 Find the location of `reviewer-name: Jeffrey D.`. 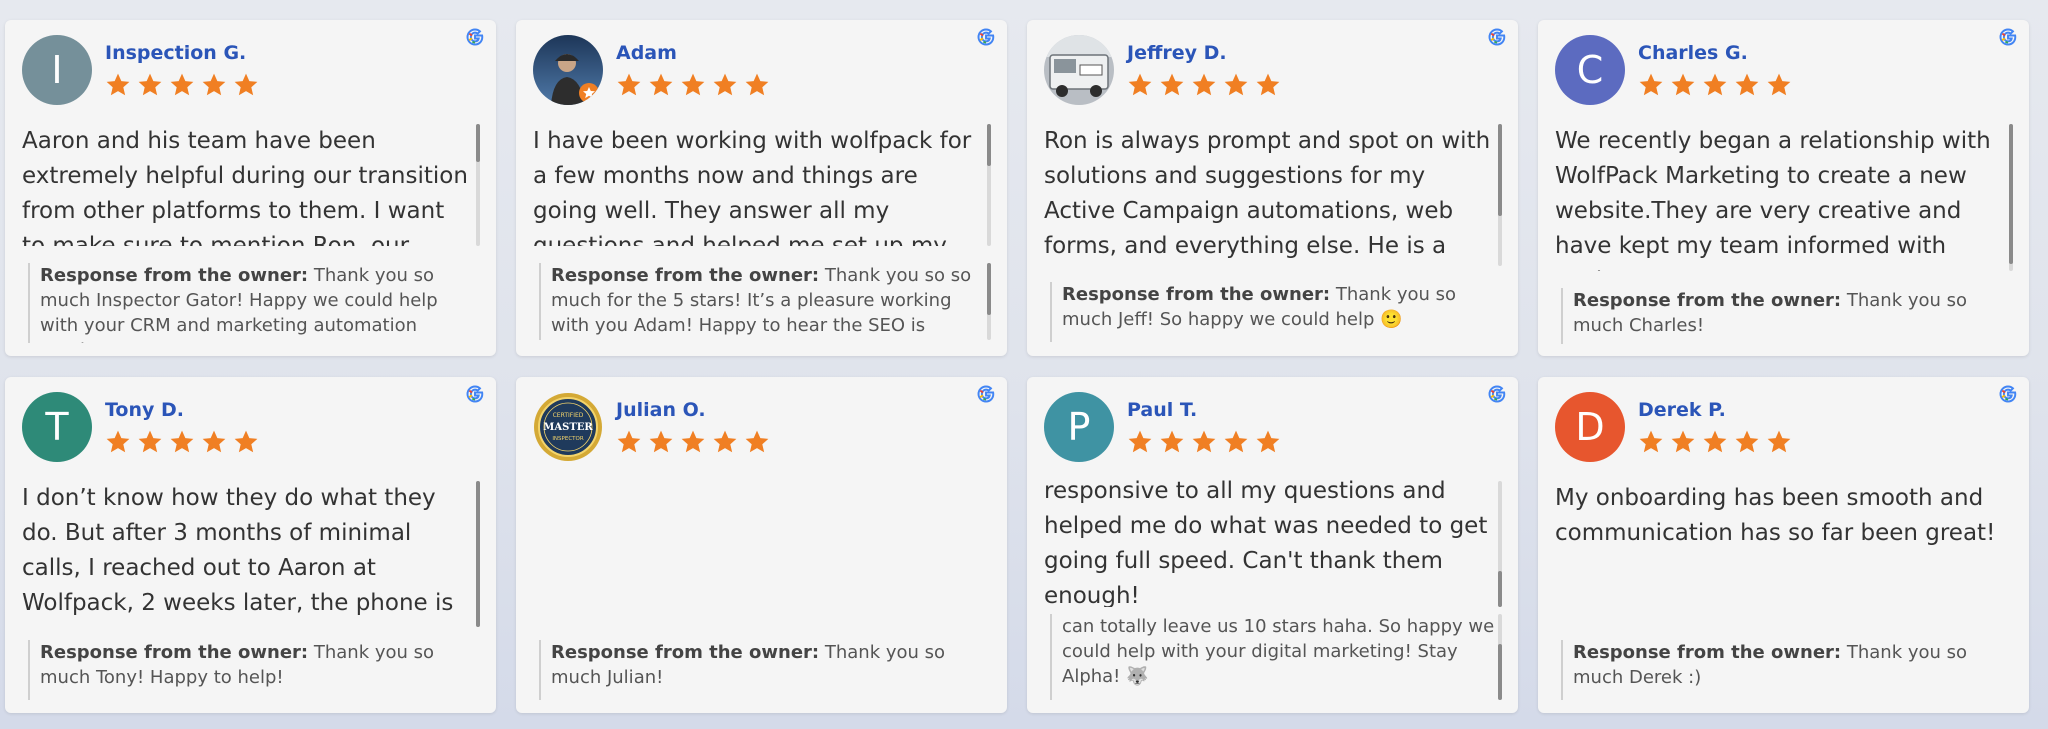

reviewer-name: Jeffrey D. is located at coordinates (1177, 53).